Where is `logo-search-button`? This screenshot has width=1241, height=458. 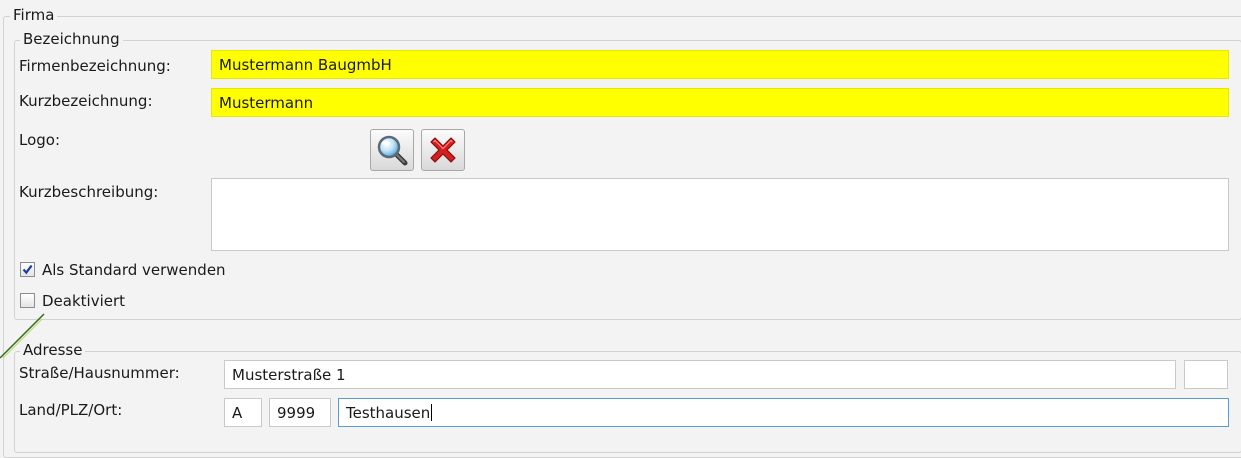 logo-search-button is located at coordinates (392, 150).